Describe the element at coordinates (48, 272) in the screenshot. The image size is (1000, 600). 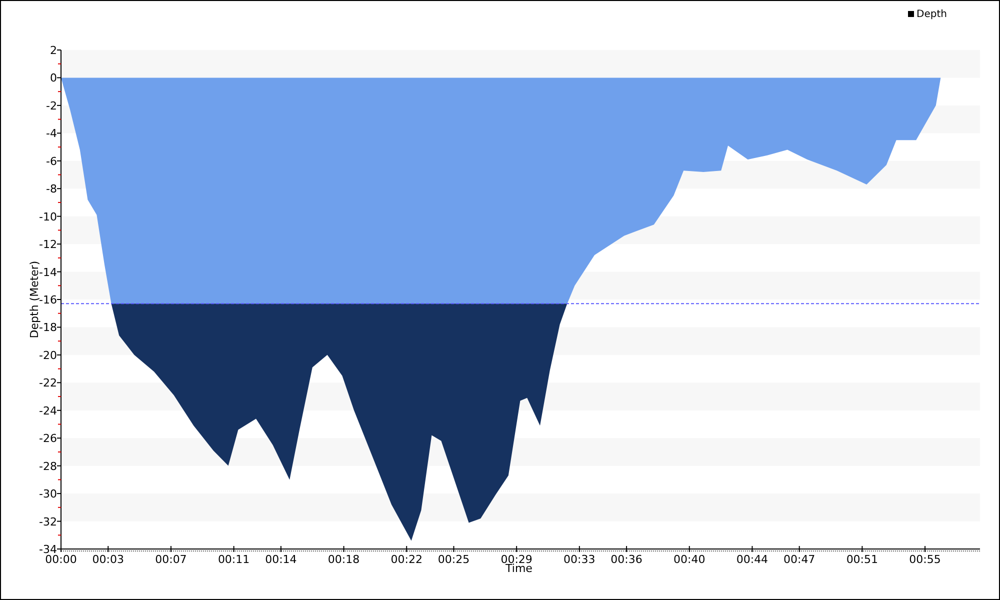
I see `tick-label: -14` at that location.